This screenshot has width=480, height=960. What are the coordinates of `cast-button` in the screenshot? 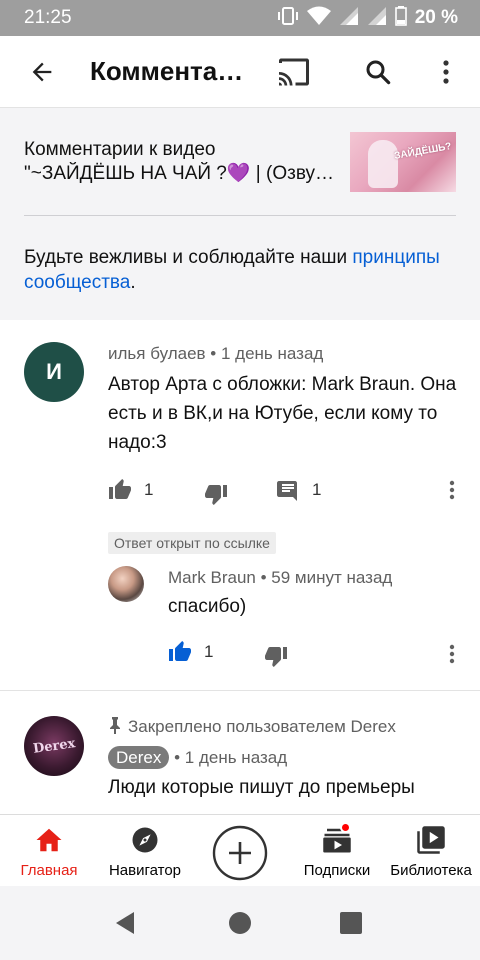 It's located at (294, 72).